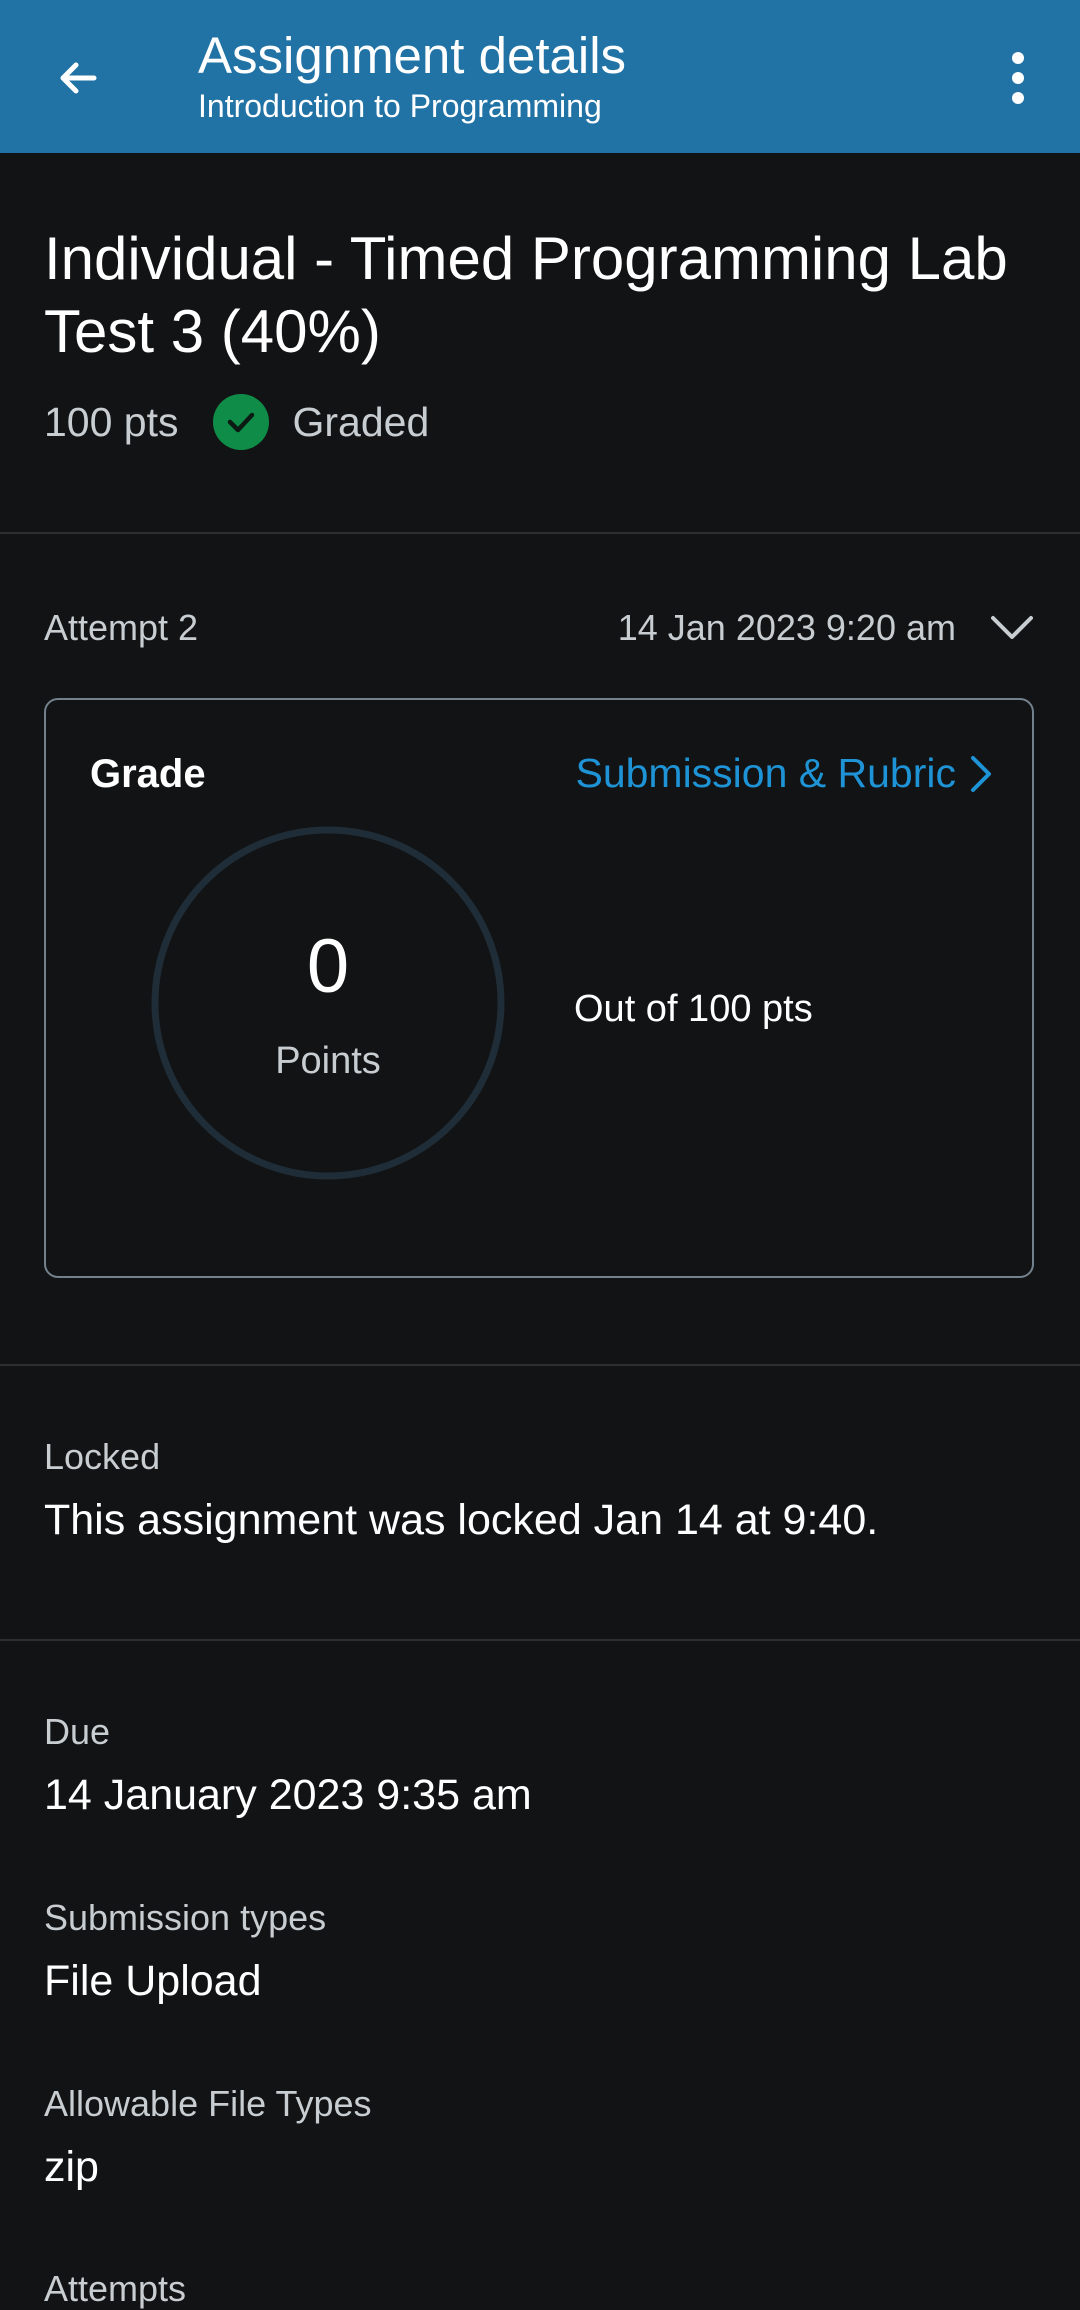 The image size is (1080, 2310). What do you see at coordinates (148, 774) in the screenshot?
I see `grade-label: Grade` at bounding box center [148, 774].